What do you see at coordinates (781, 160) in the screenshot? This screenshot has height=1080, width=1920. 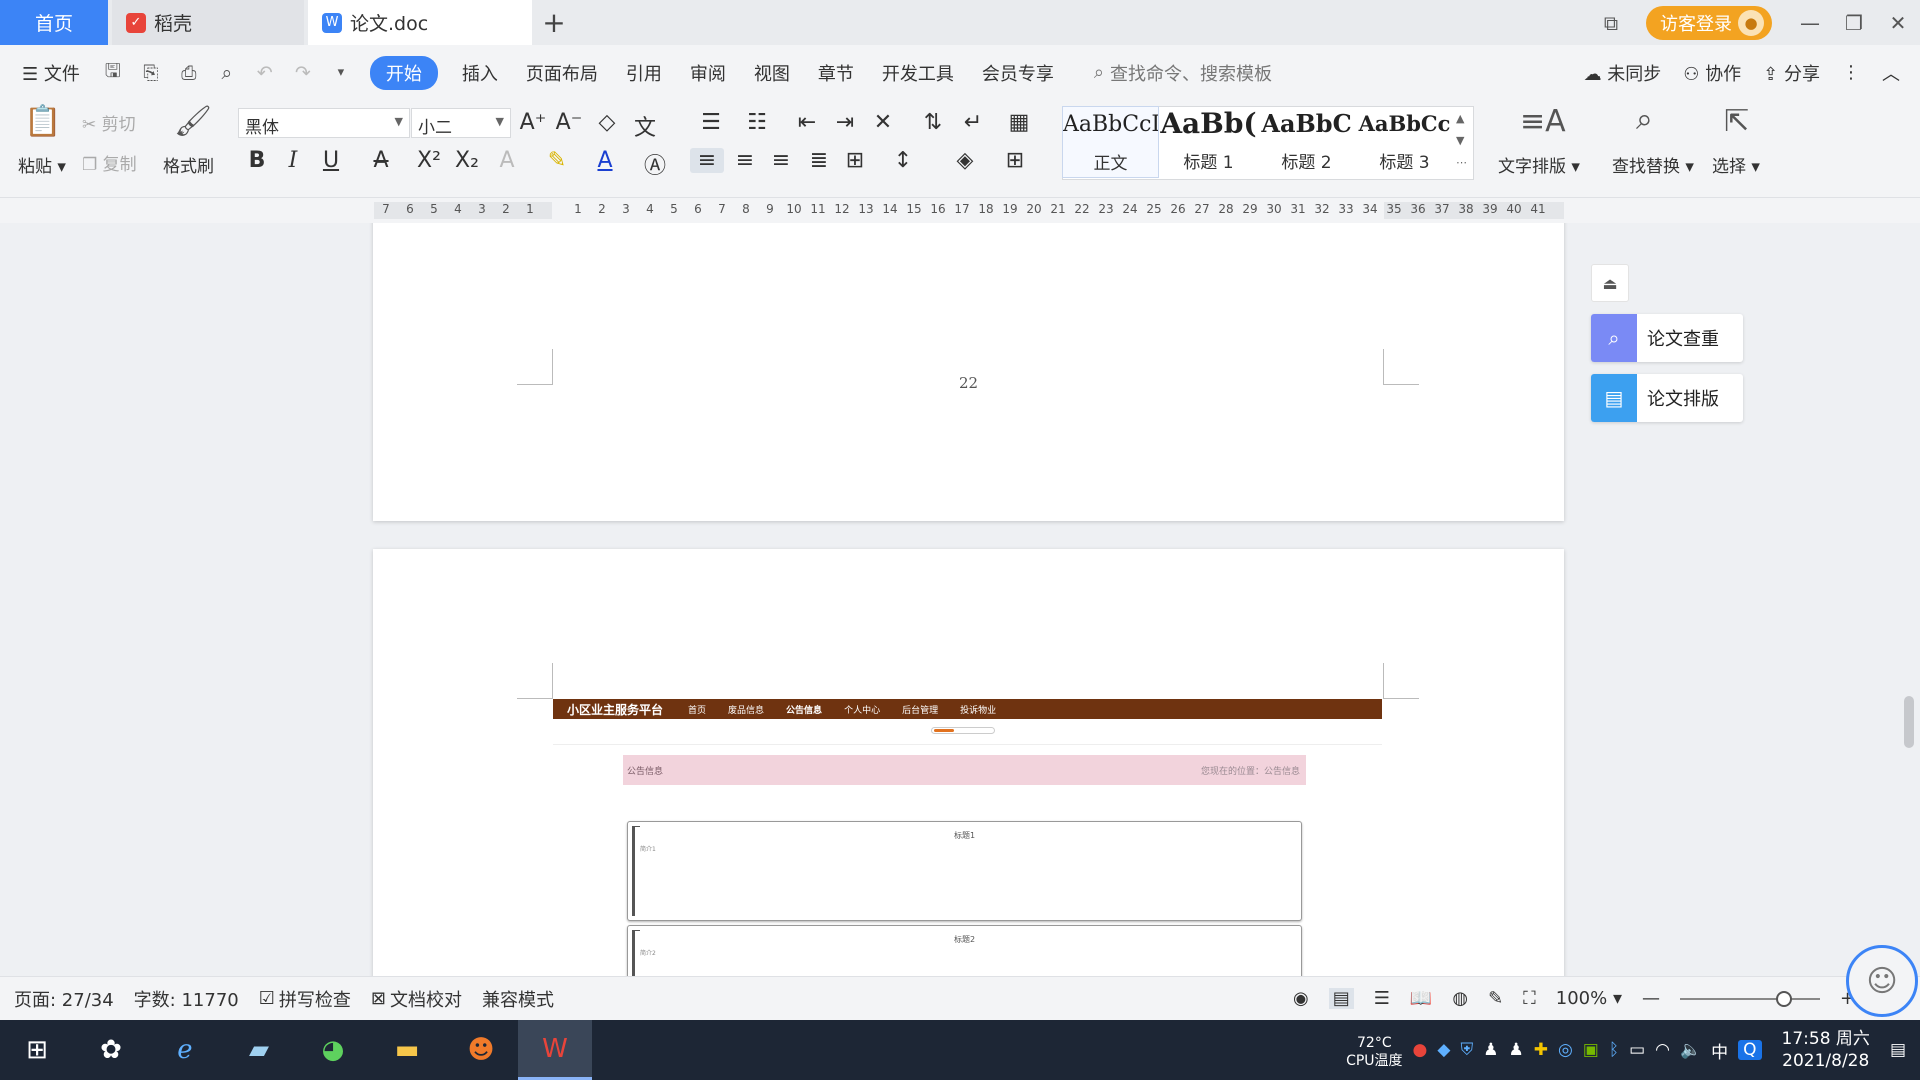 I see `align-right-icon: ≡` at bounding box center [781, 160].